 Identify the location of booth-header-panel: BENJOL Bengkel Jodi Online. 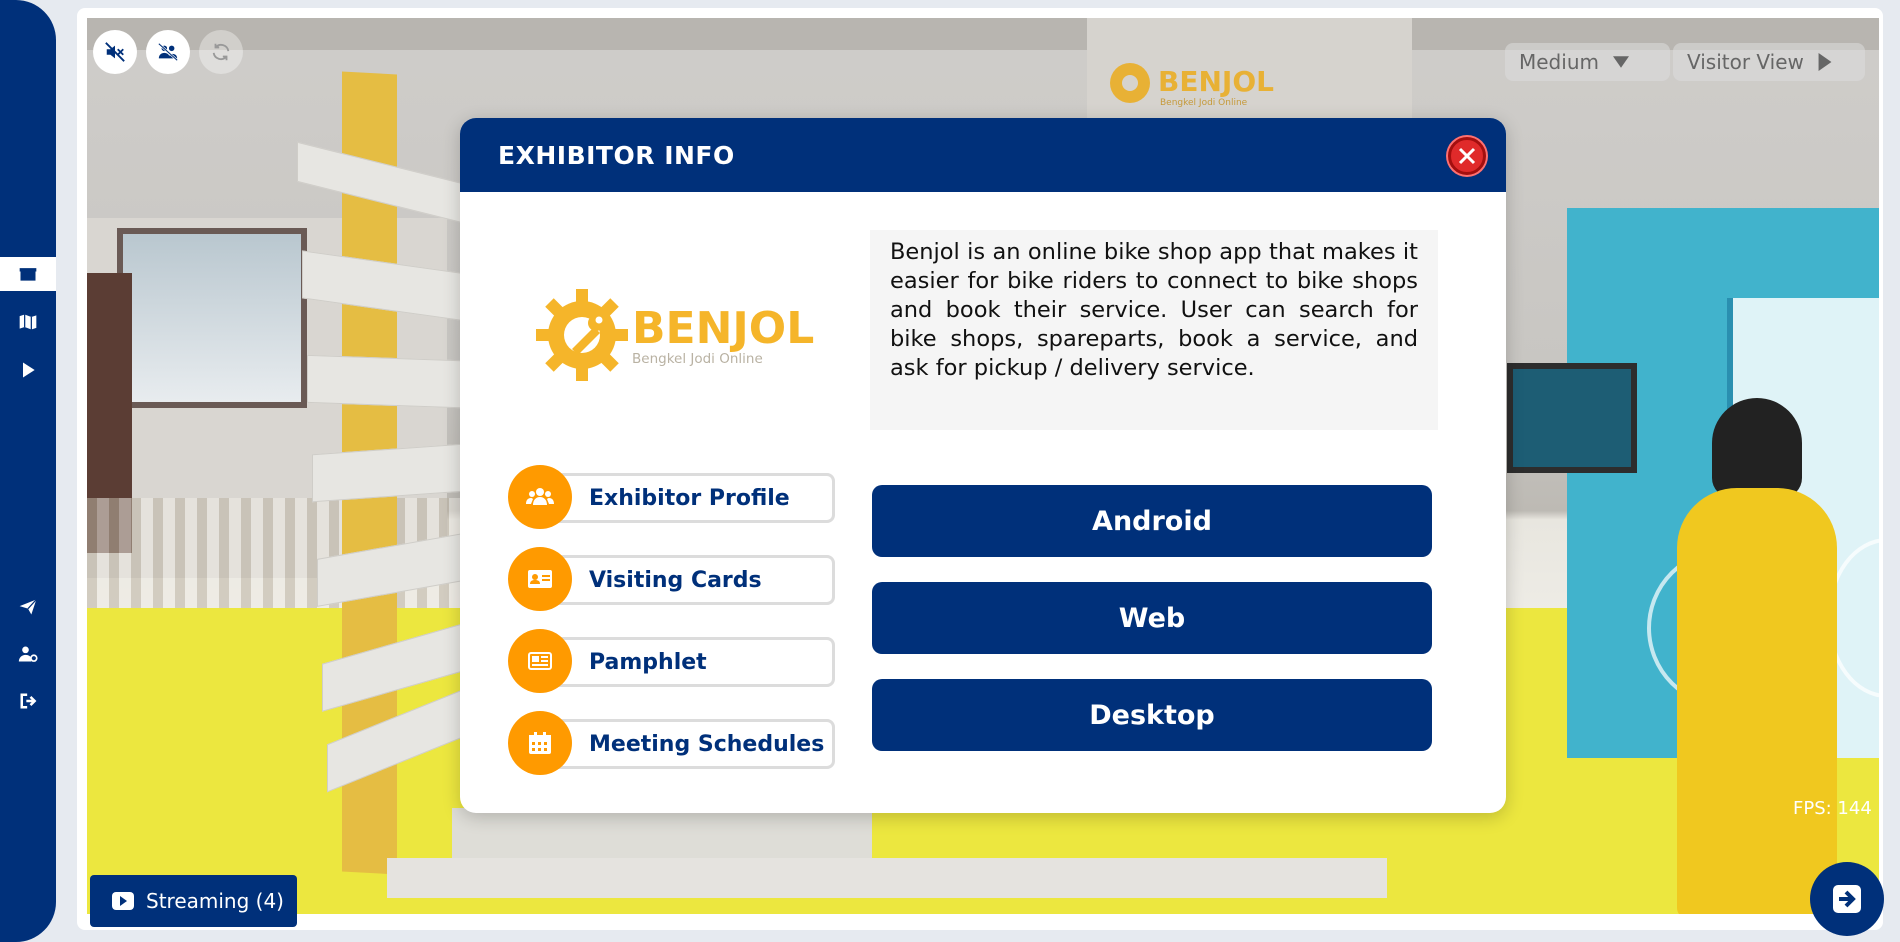
(1249, 68).